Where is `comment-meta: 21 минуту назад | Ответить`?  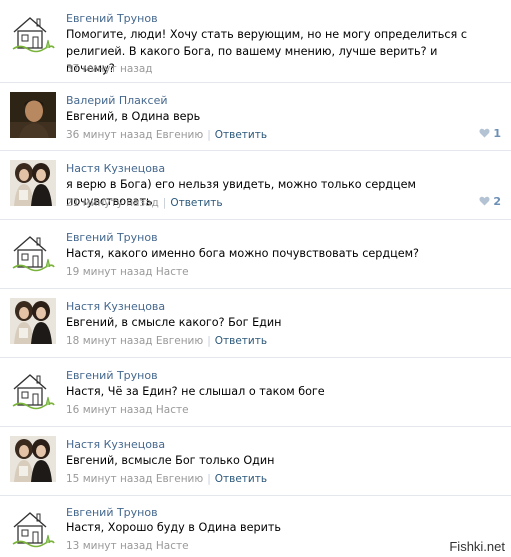 comment-meta: 21 минуту назад | Ответить is located at coordinates (144, 203).